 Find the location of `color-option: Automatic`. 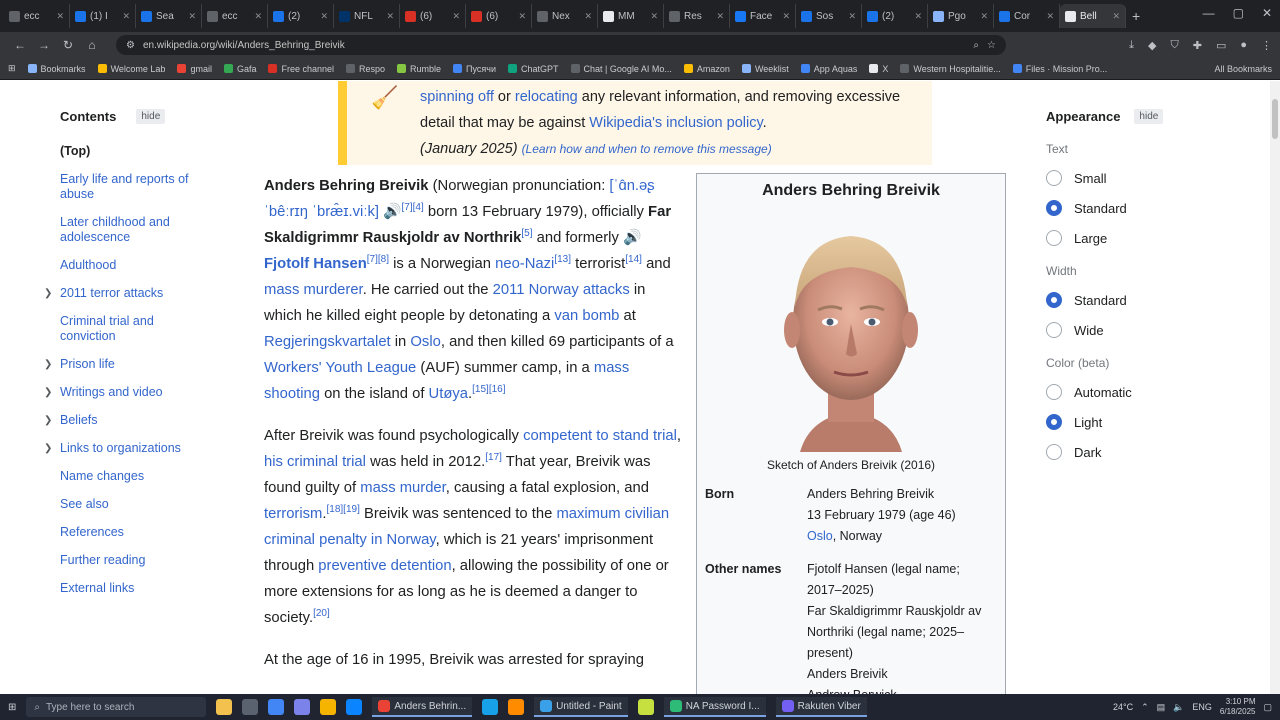

color-option: Automatic is located at coordinates (1146, 392).